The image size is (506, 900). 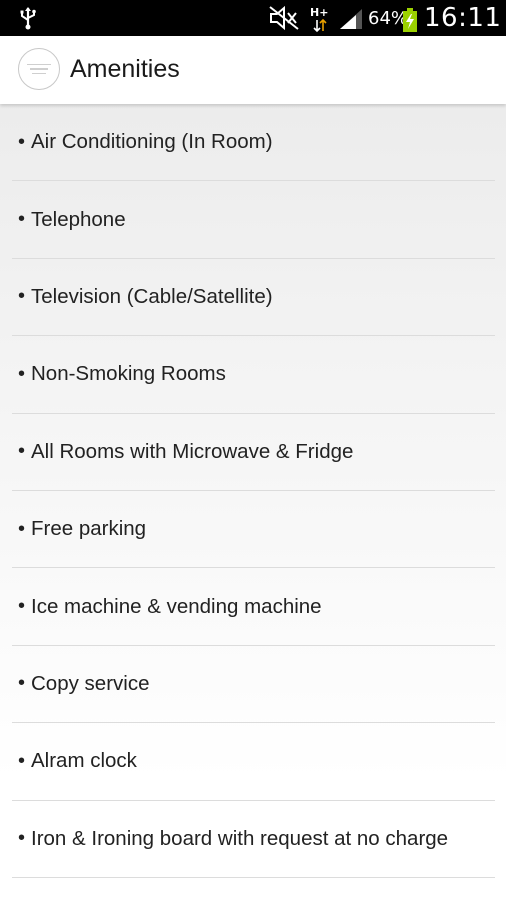 I want to click on amenity-label: Non-Smoking Rooms, so click(x=128, y=374).